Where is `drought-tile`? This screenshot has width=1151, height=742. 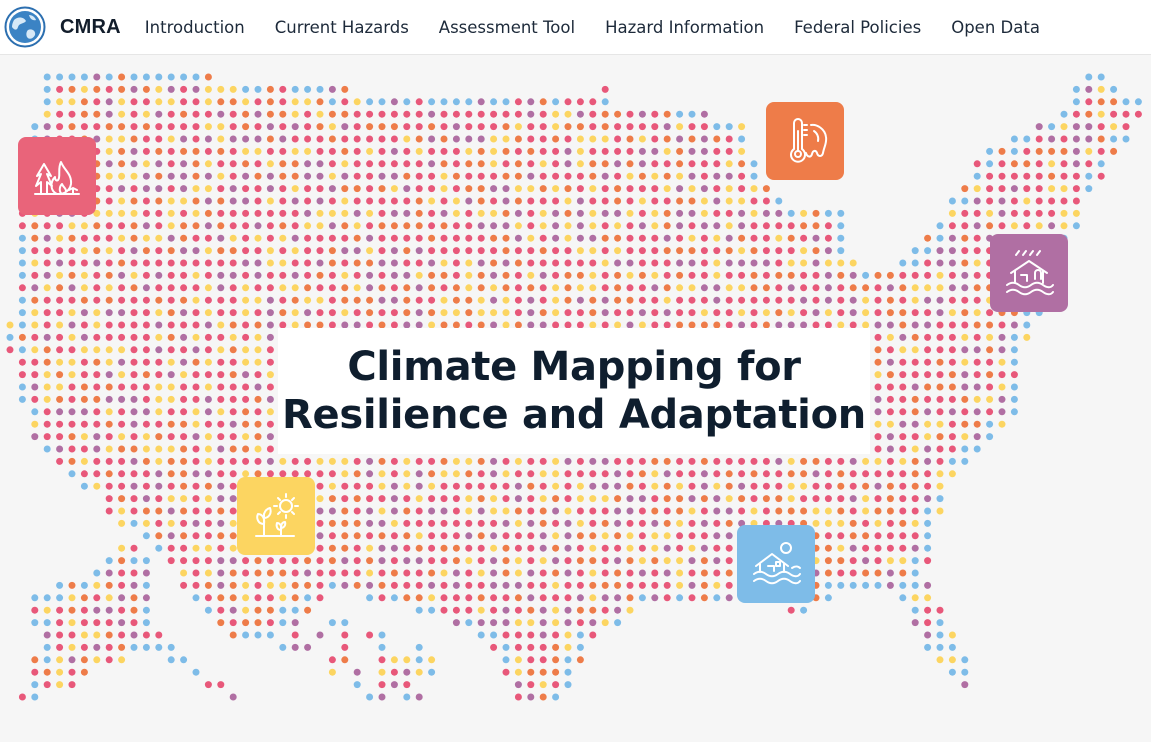
drought-tile is located at coordinates (276, 516).